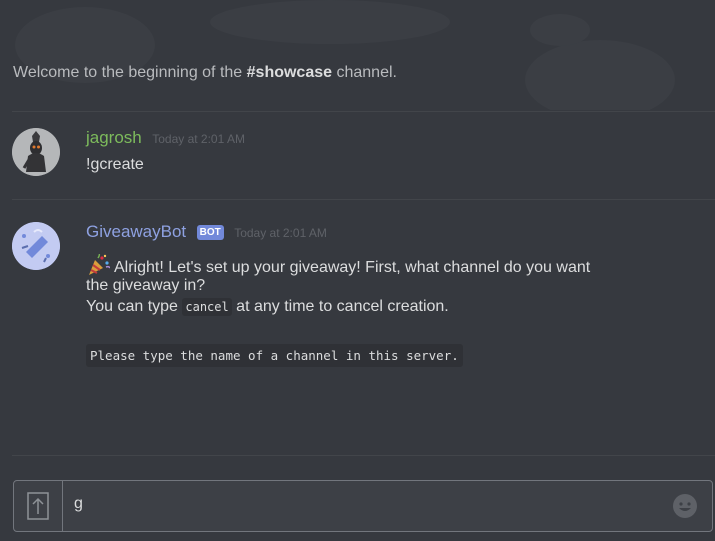 The image size is (715, 541). Describe the element at coordinates (146, 285) in the screenshot. I see `message-text: the giveaway in?` at that location.